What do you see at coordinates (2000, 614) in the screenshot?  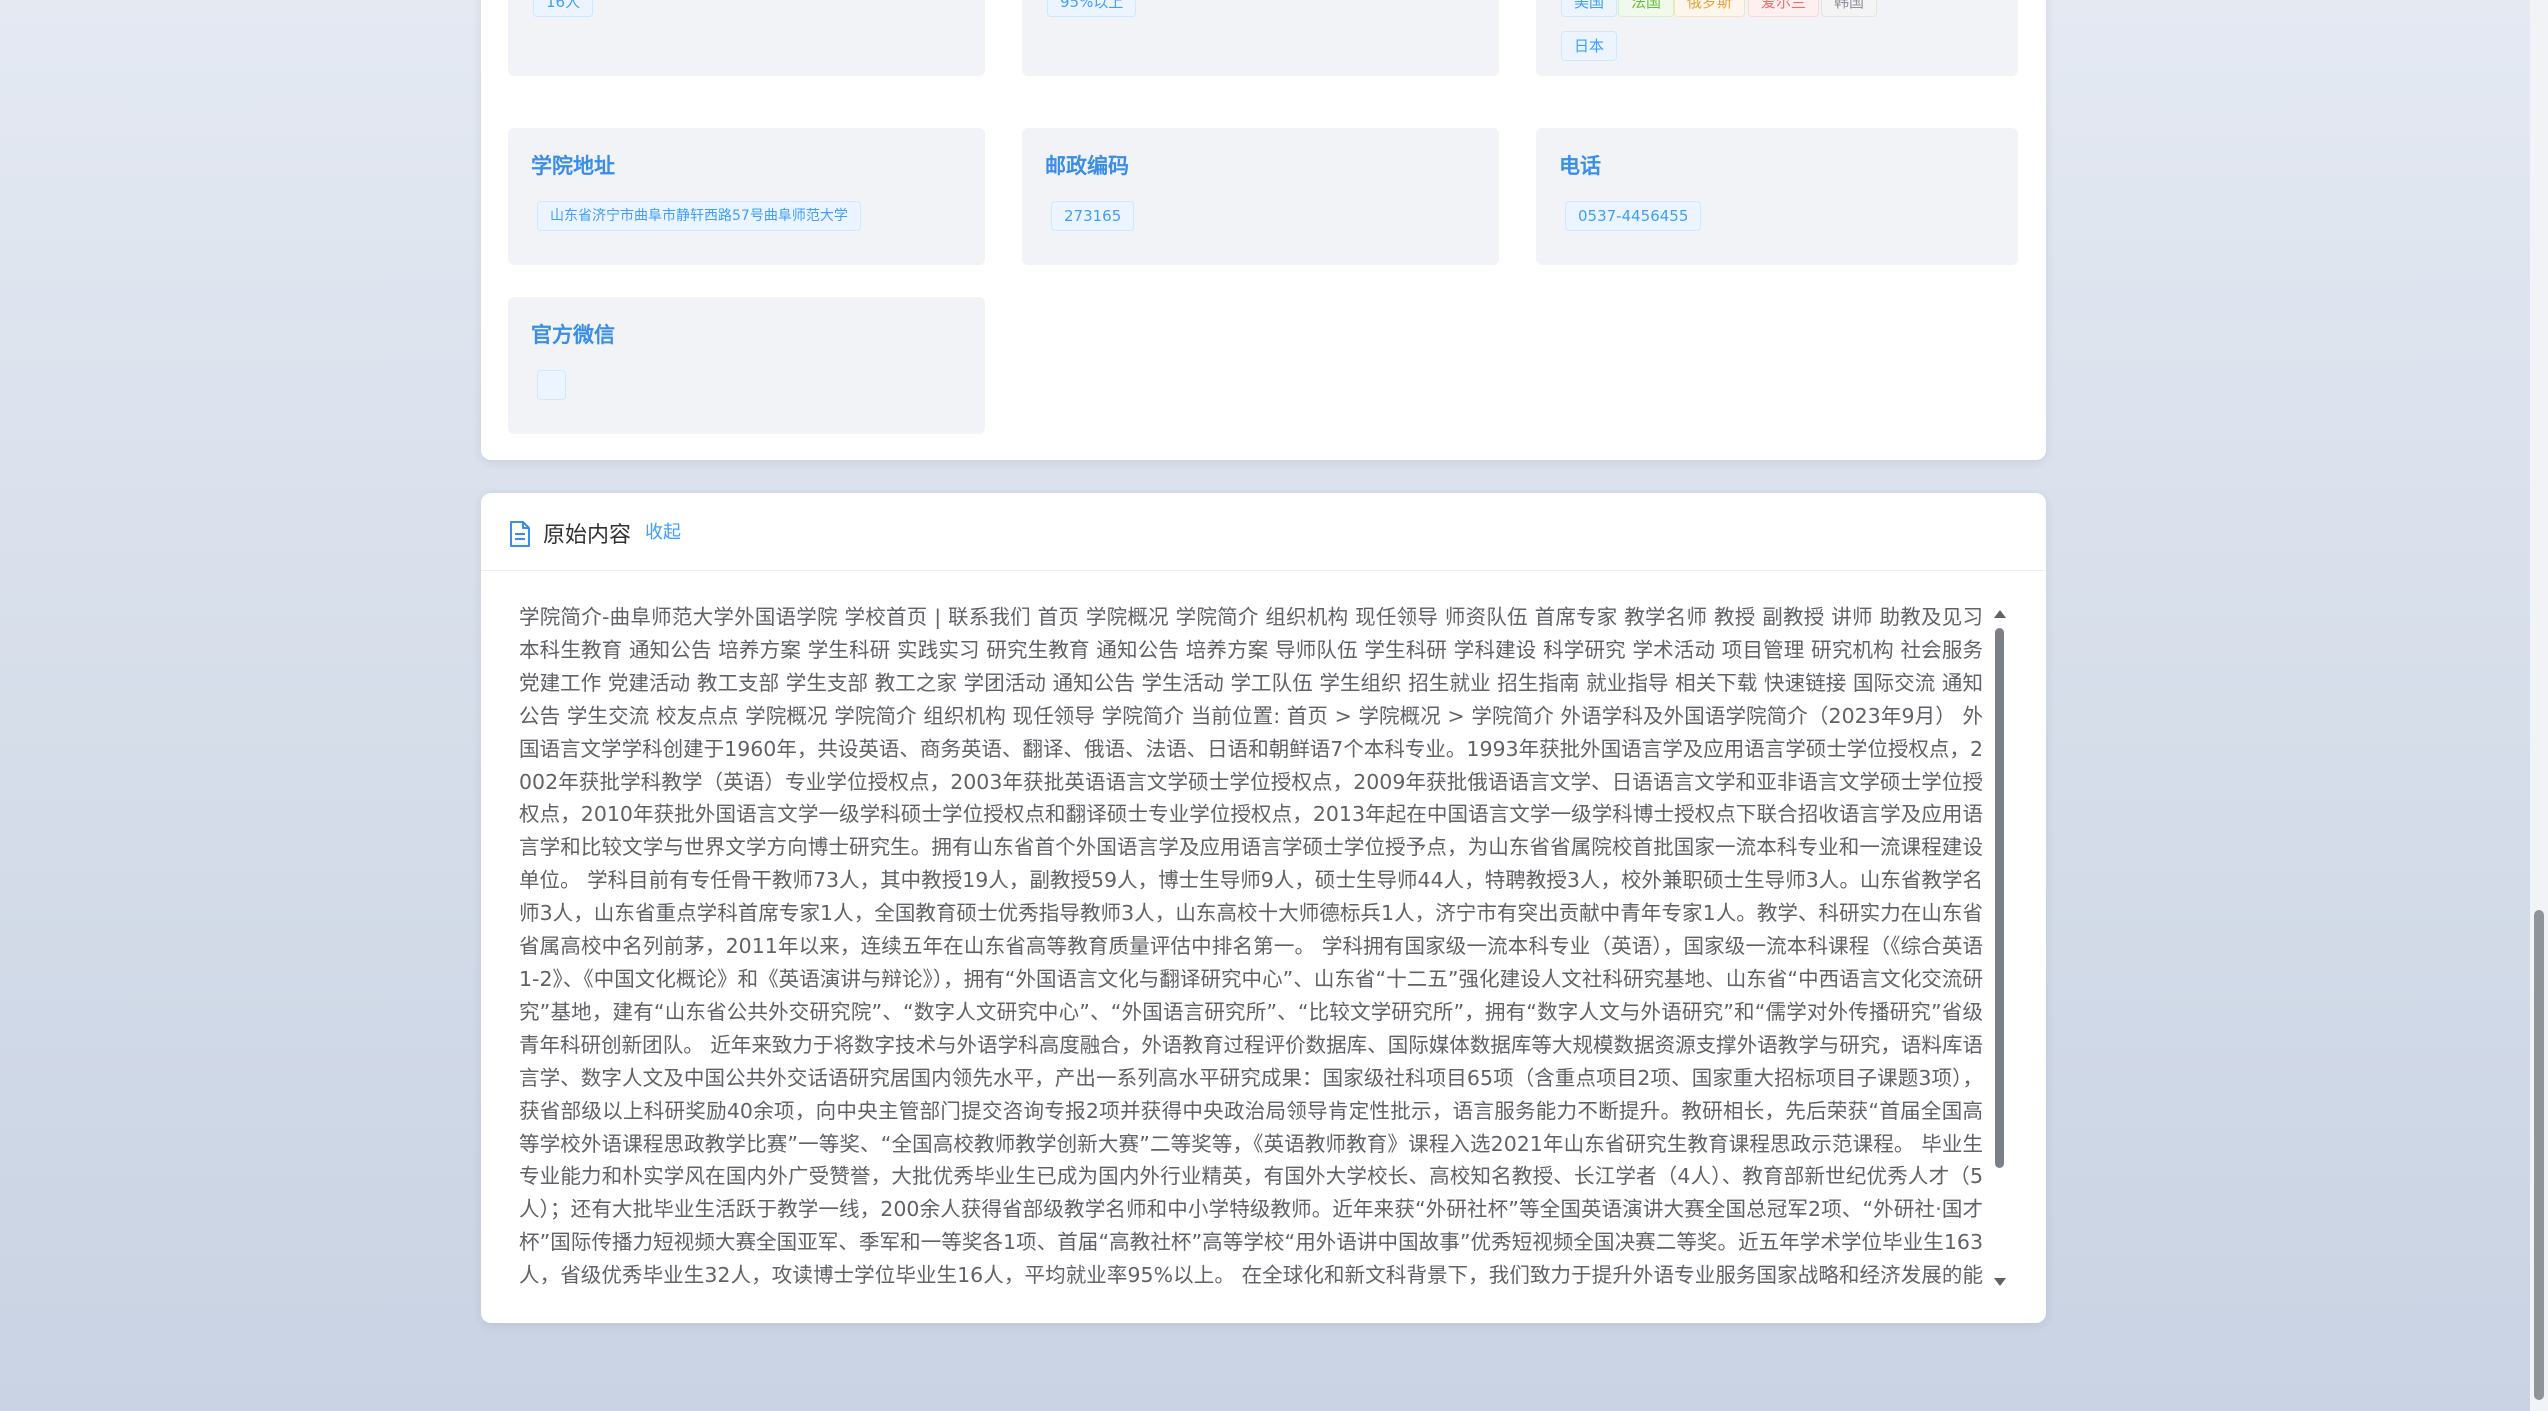 I see `scroll-up-arrow-icon` at bounding box center [2000, 614].